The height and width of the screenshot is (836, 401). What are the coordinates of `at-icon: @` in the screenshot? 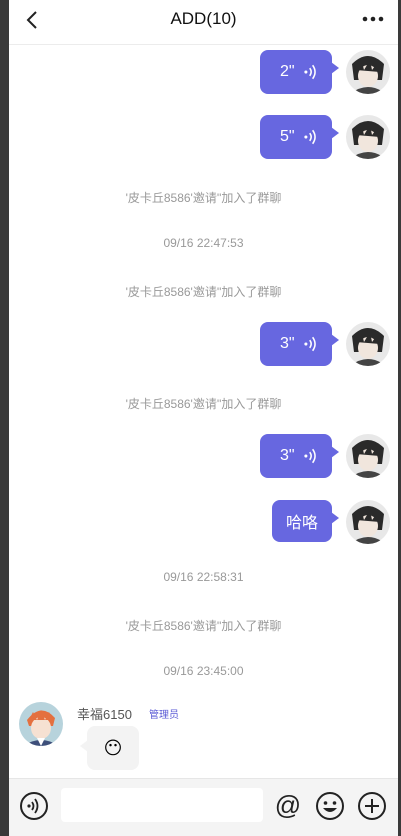 It's located at (288, 806).